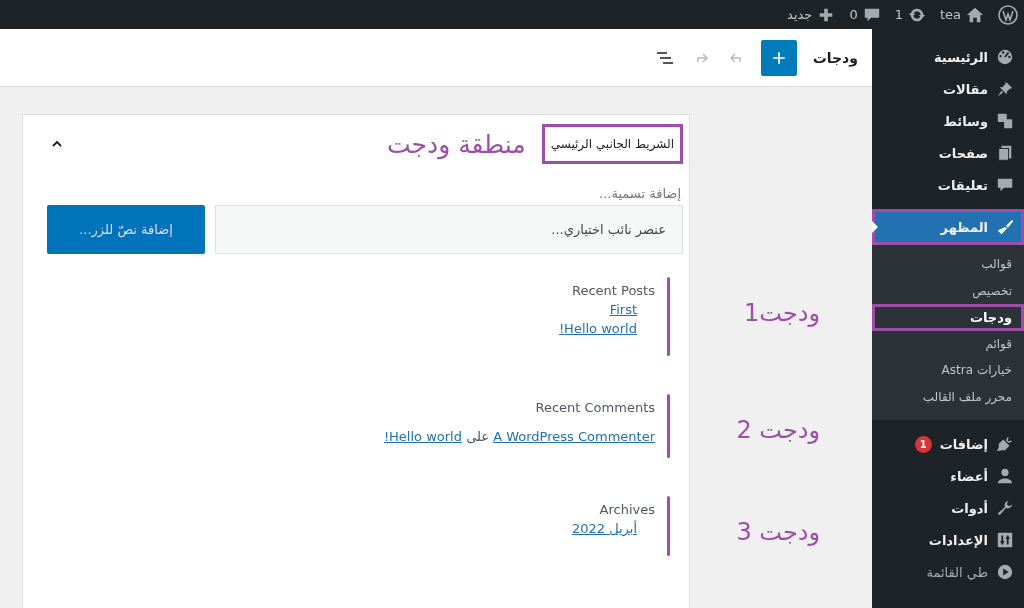 This screenshot has width=1024, height=608. What do you see at coordinates (1005, 444) in the screenshot?
I see `plug-icon` at bounding box center [1005, 444].